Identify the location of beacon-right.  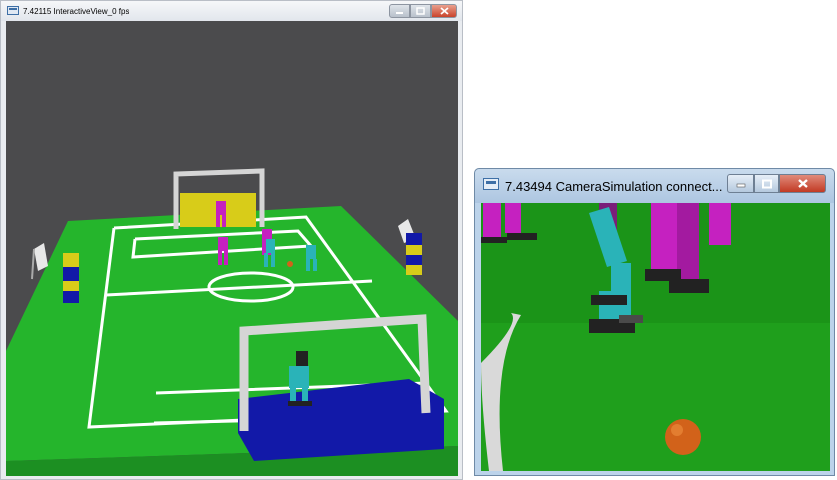
(414, 254).